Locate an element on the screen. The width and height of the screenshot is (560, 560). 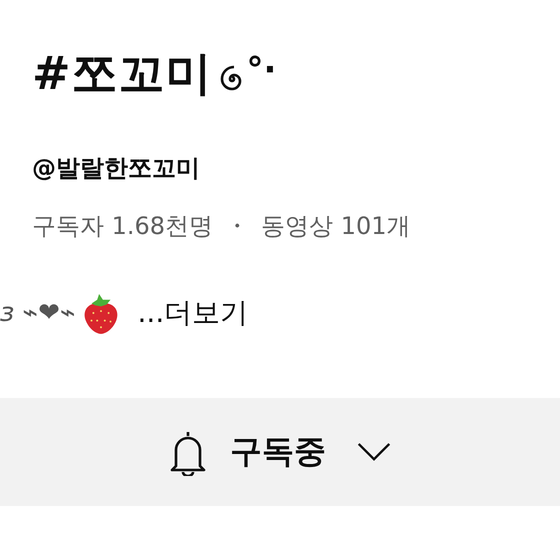
title-decoration: °· is located at coordinates (261, 70).